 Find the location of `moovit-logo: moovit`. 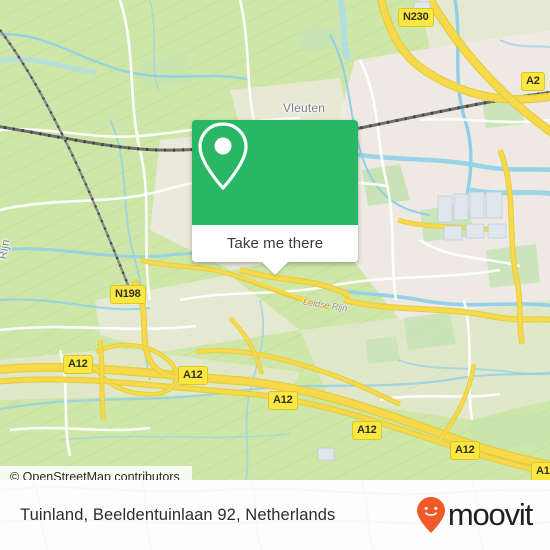

moovit-logo: moovit is located at coordinates (474, 515).